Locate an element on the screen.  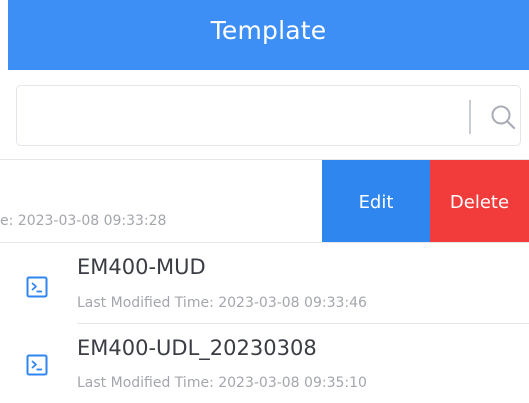
edit-button-label: Edit is located at coordinates (376, 202).